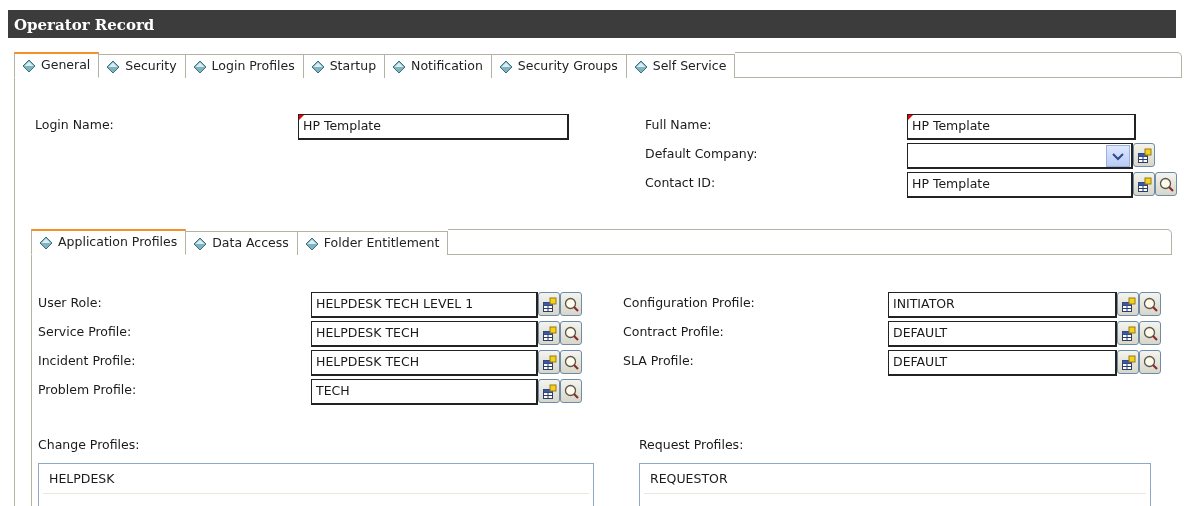 The height and width of the screenshot is (506, 1184). Describe the element at coordinates (109, 242) in the screenshot. I see `tab: Application Profiles` at that location.